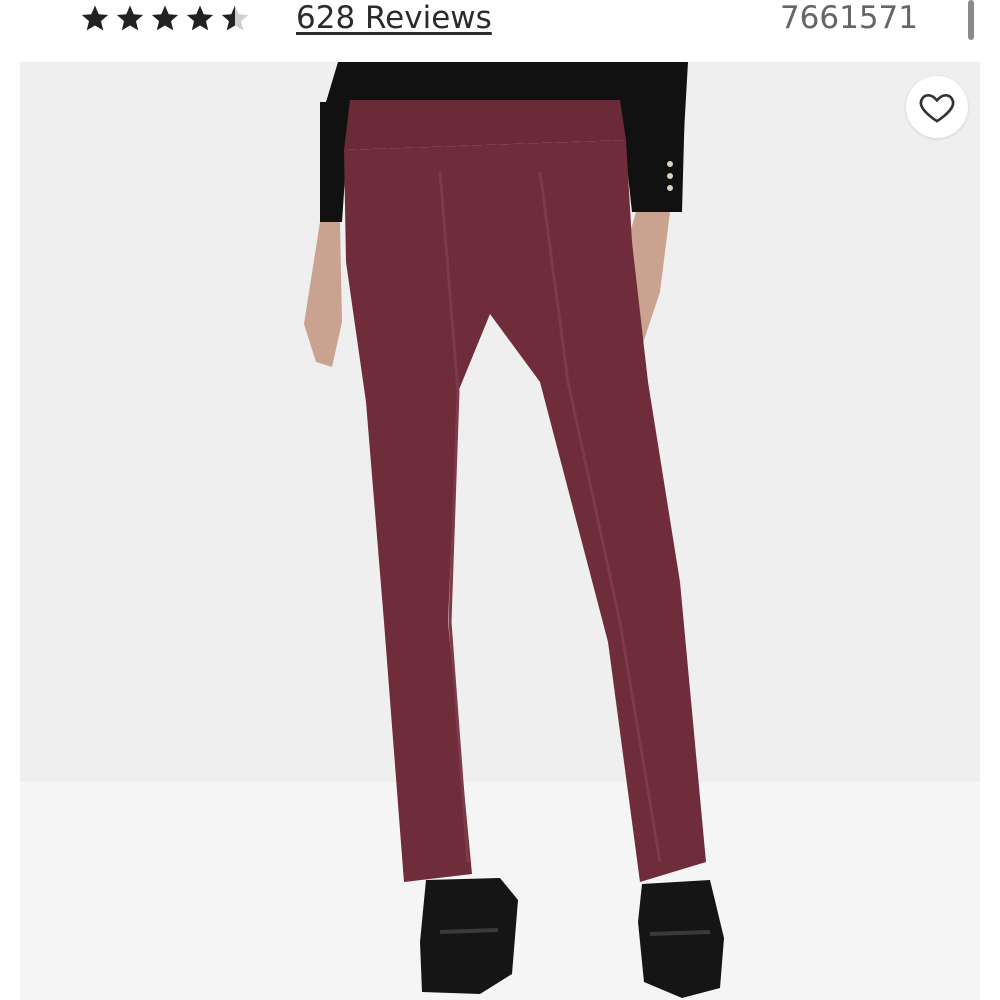 This screenshot has height=1000, width=1000. I want to click on wishlist-button, so click(937, 107).